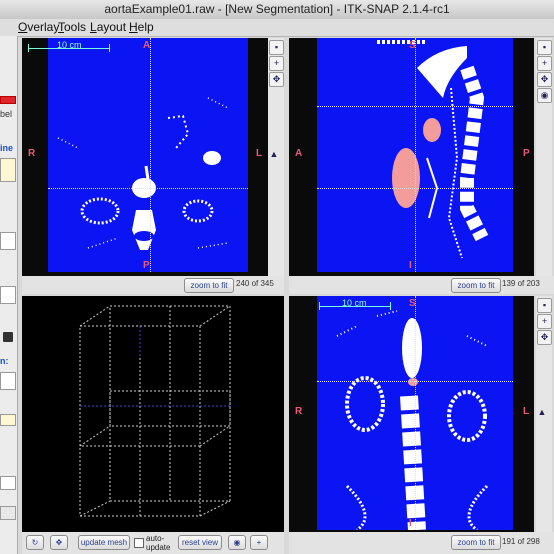  Describe the element at coordinates (8, 337) in the screenshot. I see `play-icon` at that location.